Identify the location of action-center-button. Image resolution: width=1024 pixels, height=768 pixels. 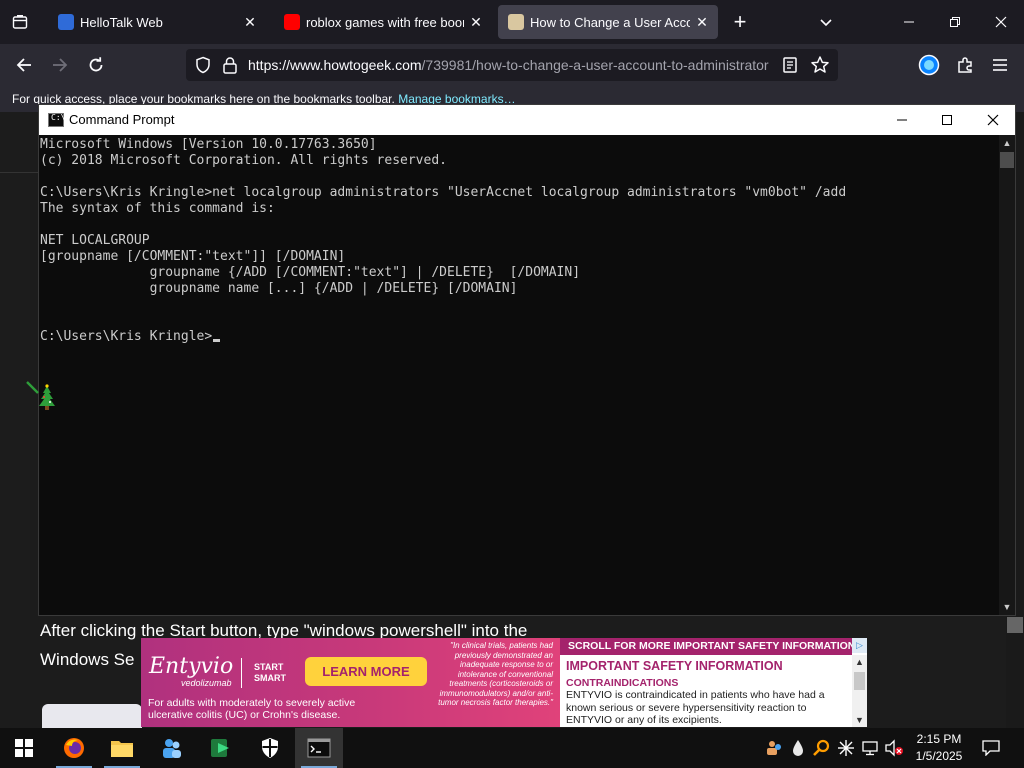
(991, 748).